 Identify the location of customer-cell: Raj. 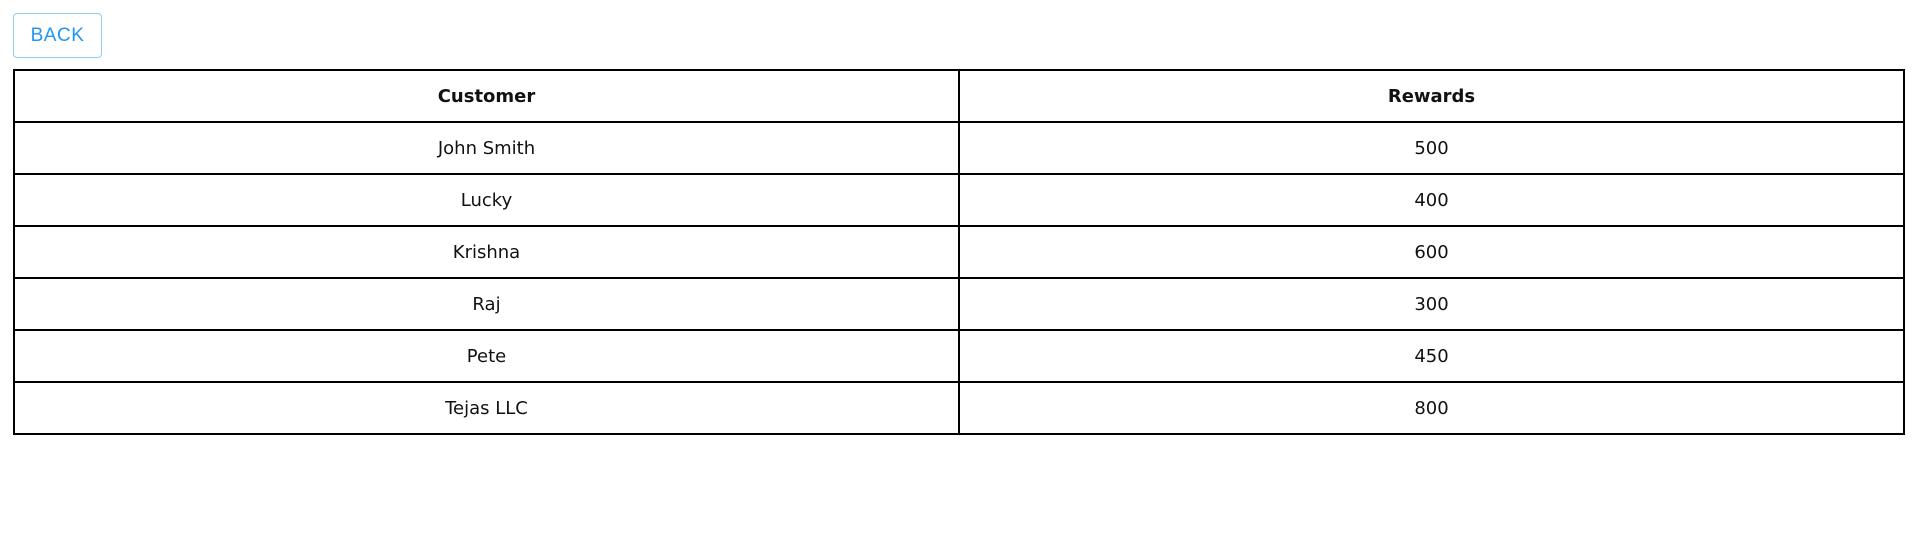
(486, 304).